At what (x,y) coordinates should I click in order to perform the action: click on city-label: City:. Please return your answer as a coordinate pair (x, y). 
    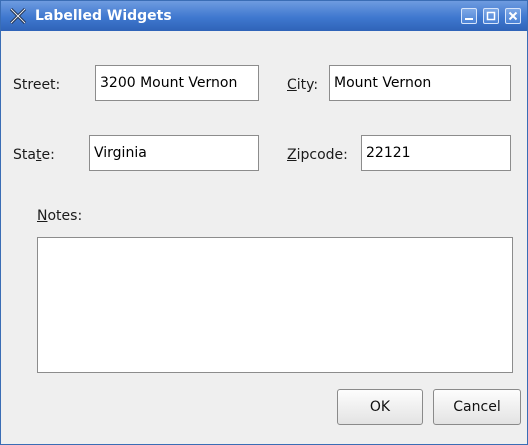
    Looking at the image, I should click on (302, 85).